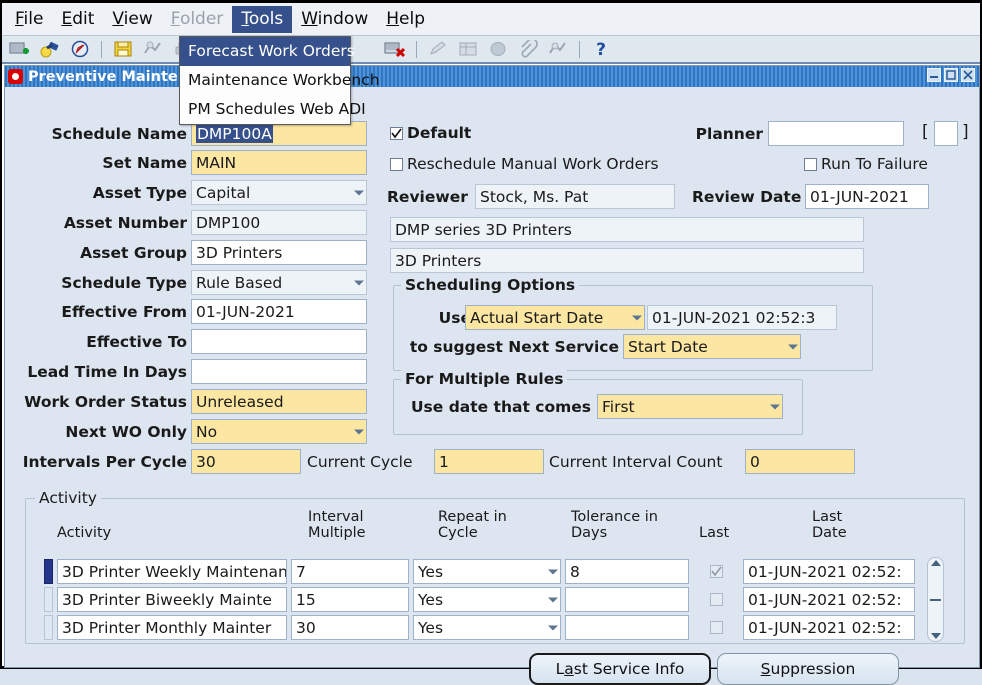  Describe the element at coordinates (867, 196) in the screenshot. I see `review-date-field: 01-JUN-2021` at that location.